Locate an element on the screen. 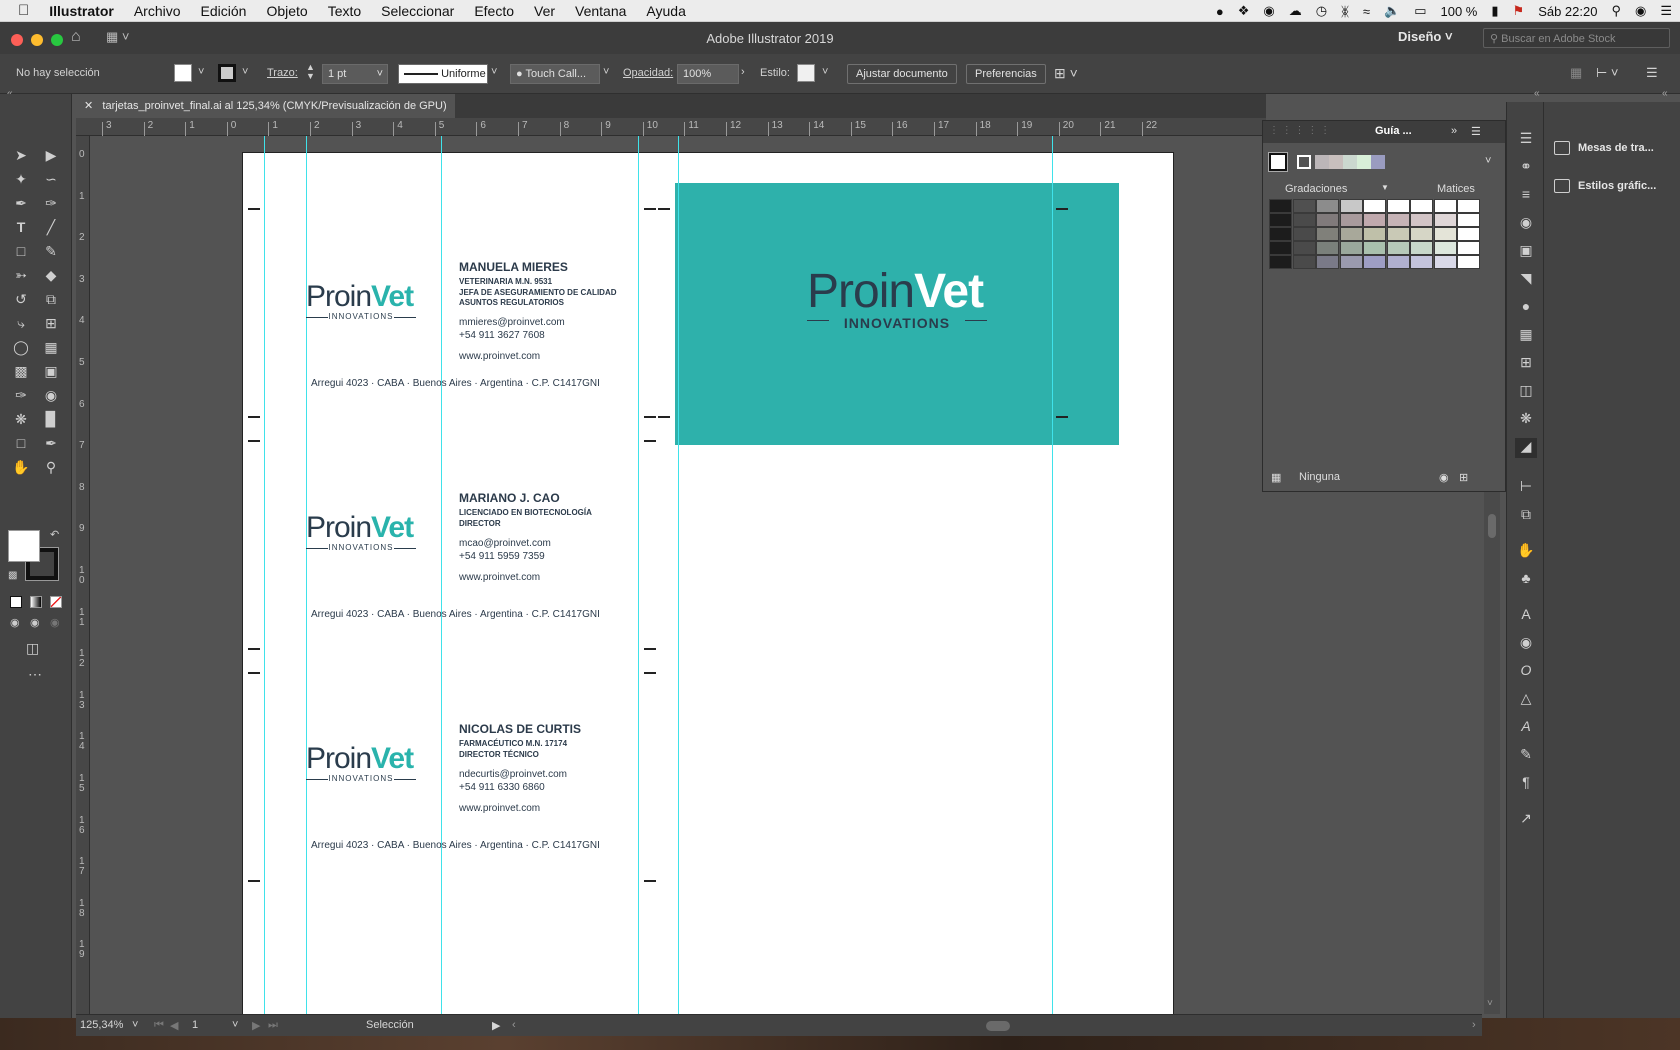 The width and height of the screenshot is (1680, 1050). brush-dropdown-icon: ˅ is located at coordinates (606, 72).